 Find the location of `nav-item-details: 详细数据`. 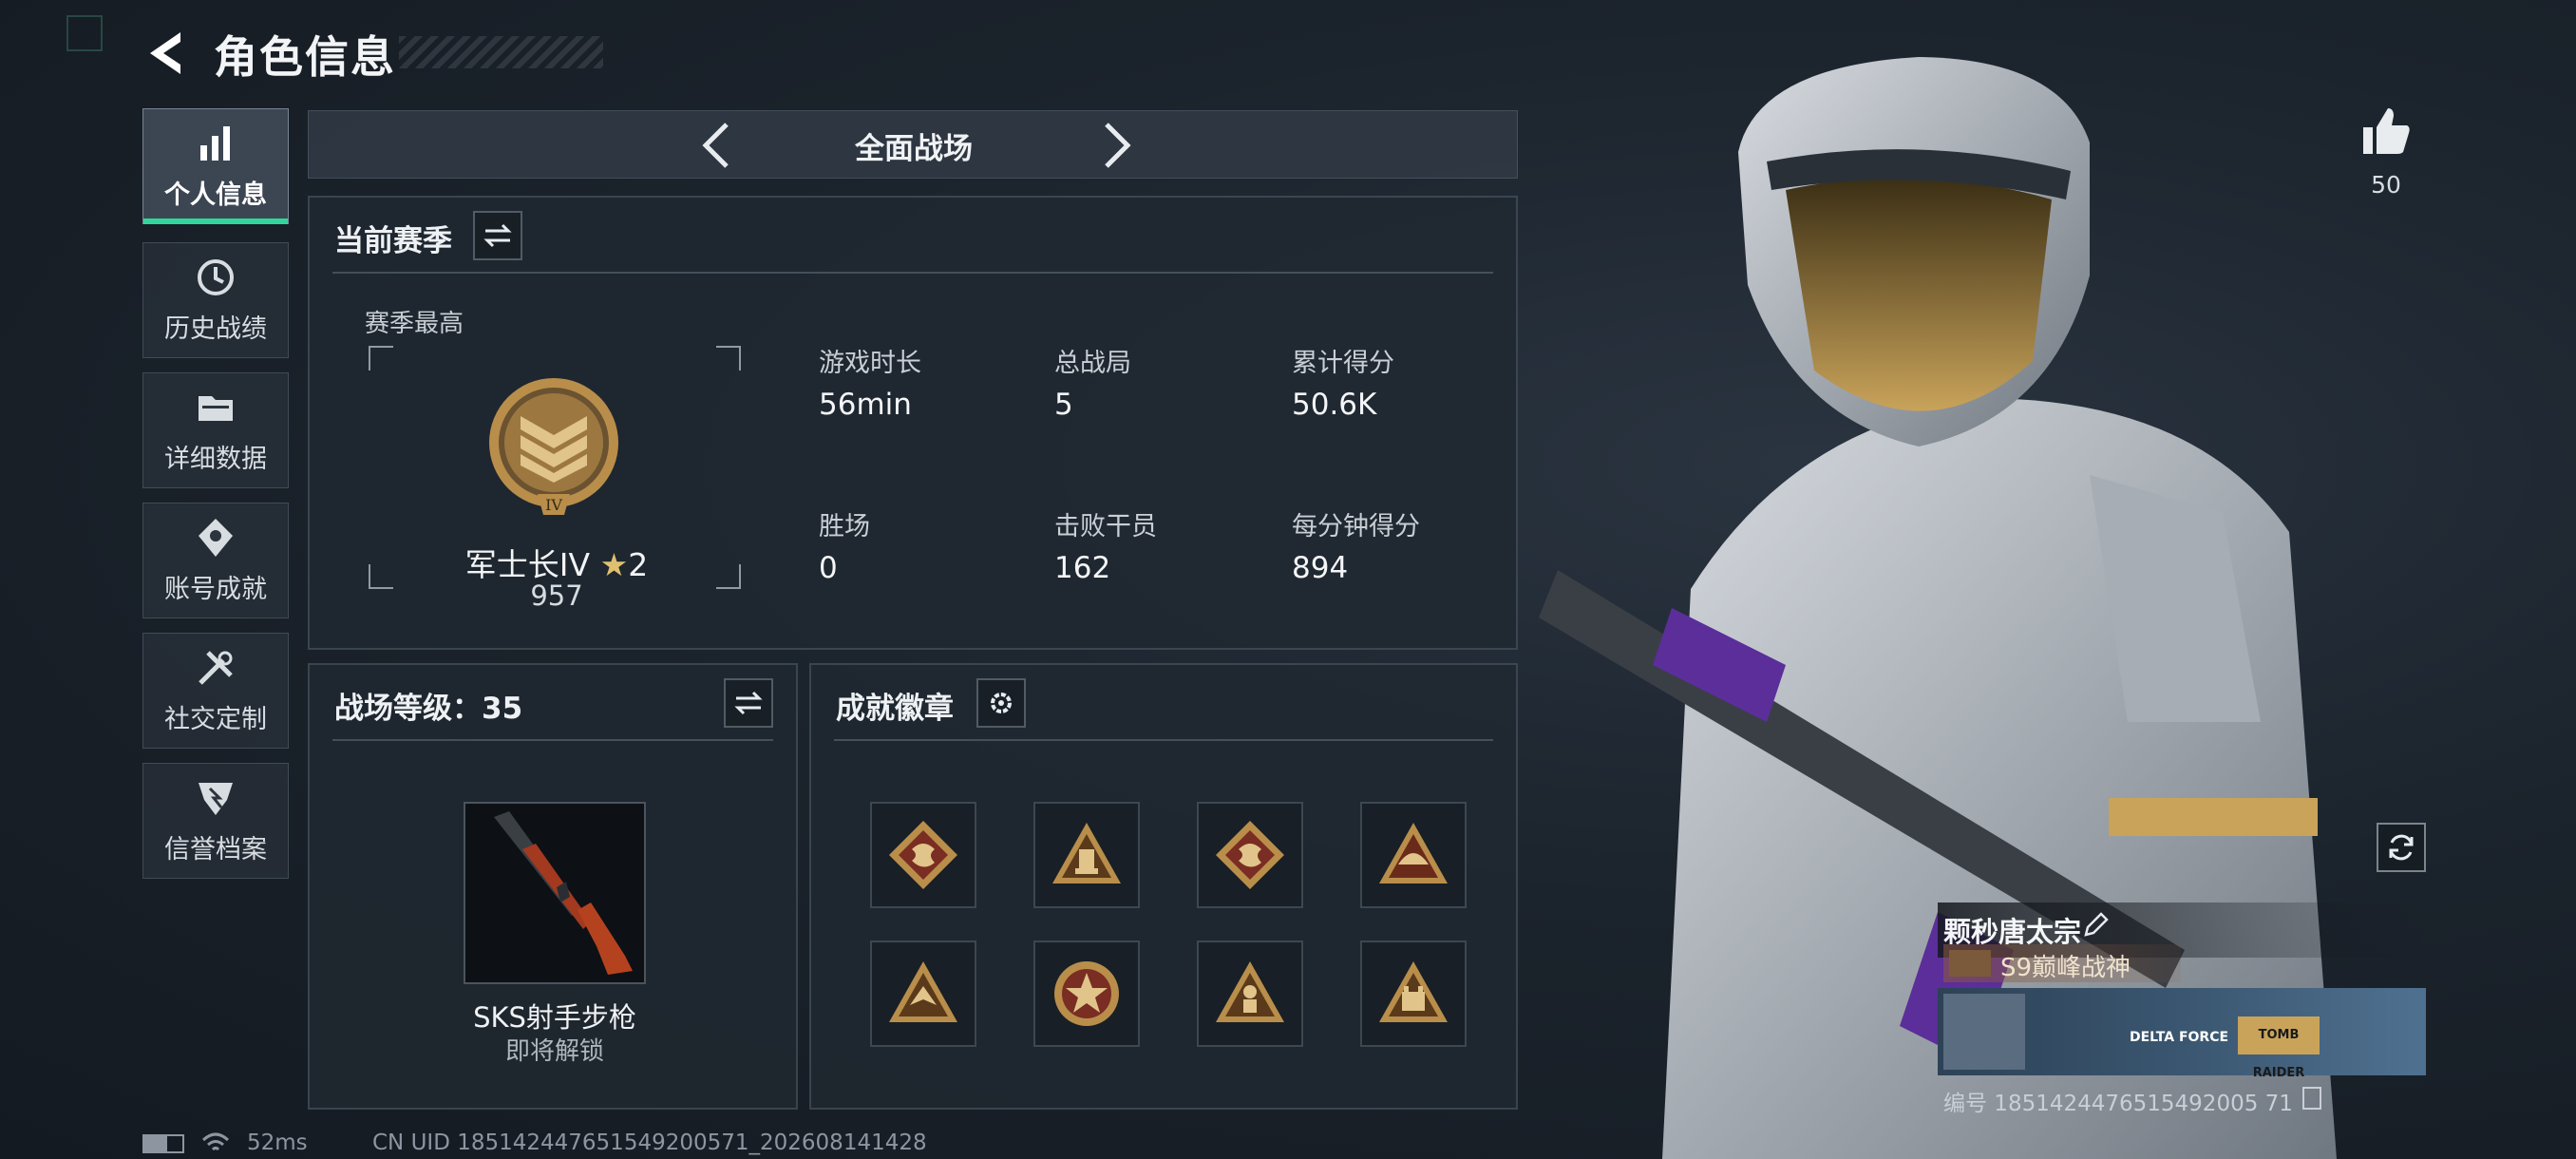

nav-item-details: 详细数据 is located at coordinates (215, 430).